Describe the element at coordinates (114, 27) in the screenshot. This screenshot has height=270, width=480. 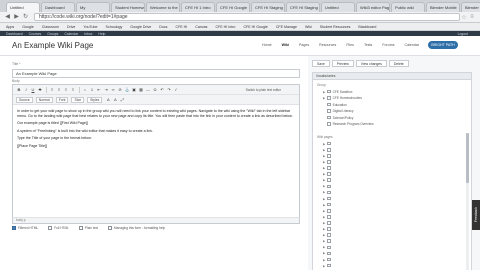
I see `bookmark-link: Schoology` at that location.